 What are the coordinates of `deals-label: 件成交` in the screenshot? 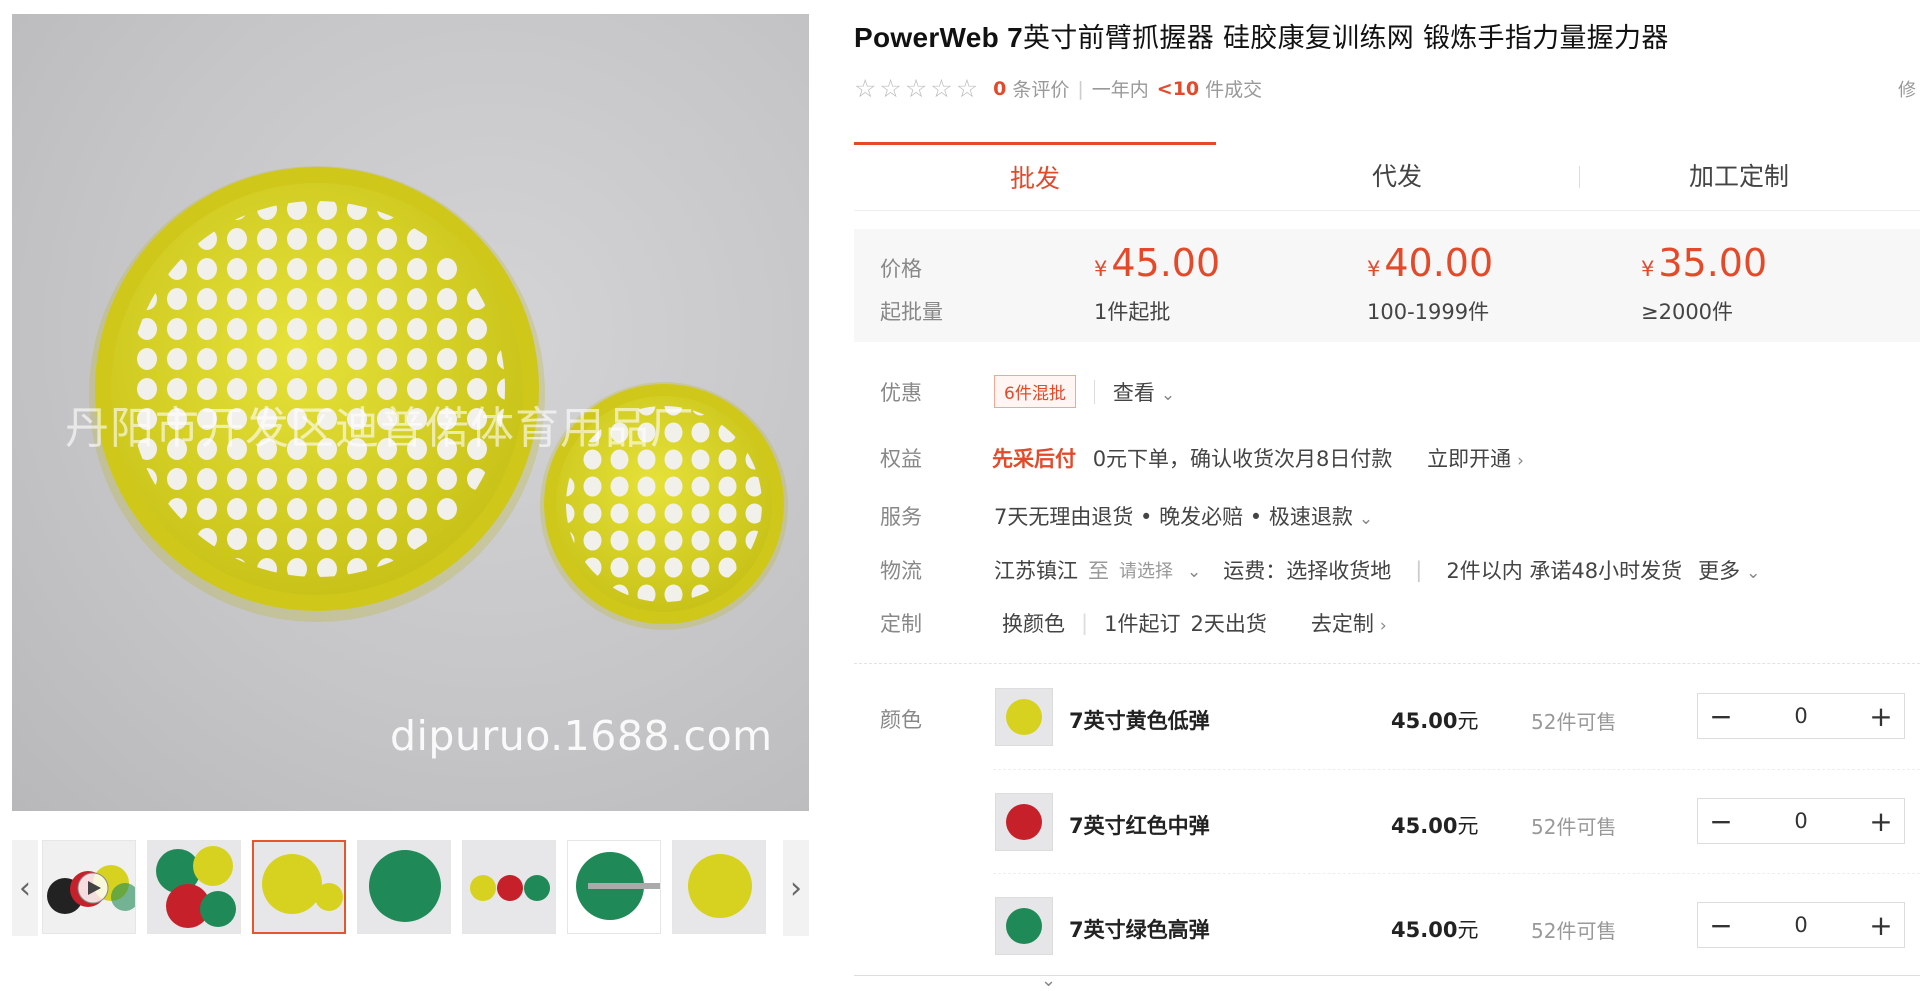 It's located at (1234, 90).